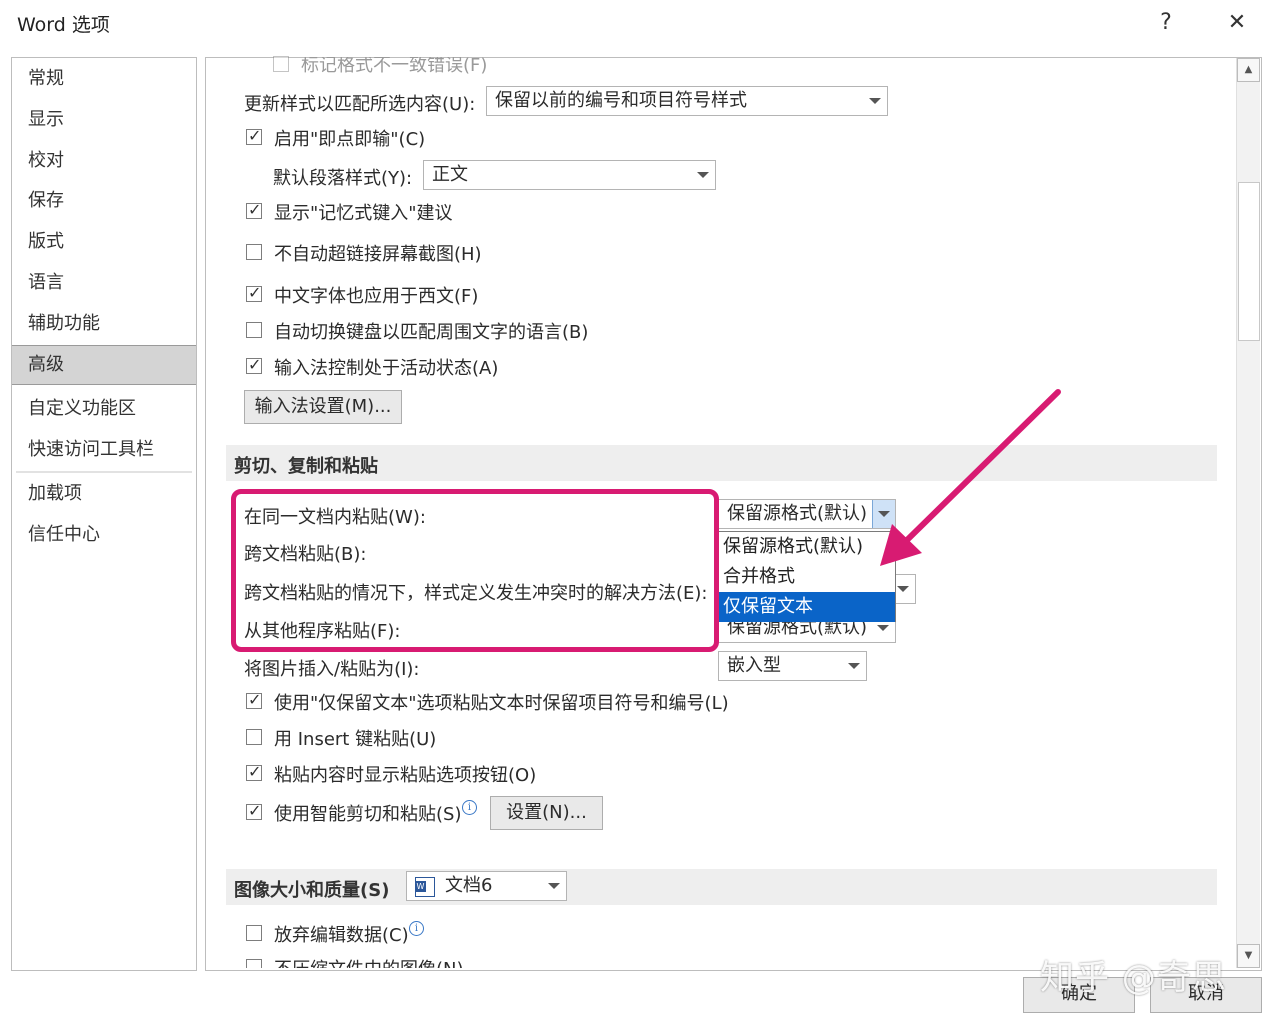 This screenshot has width=1276, height=1025. Describe the element at coordinates (970, 477) in the screenshot. I see `annotation-arrow` at that location.